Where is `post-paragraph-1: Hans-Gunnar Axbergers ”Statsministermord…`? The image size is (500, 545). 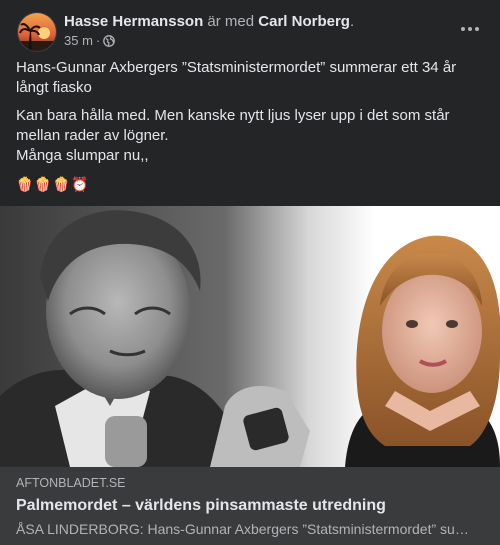
post-paragraph-1: Hans-Gunnar Axbergers ”Statsministermord… is located at coordinates (236, 77).